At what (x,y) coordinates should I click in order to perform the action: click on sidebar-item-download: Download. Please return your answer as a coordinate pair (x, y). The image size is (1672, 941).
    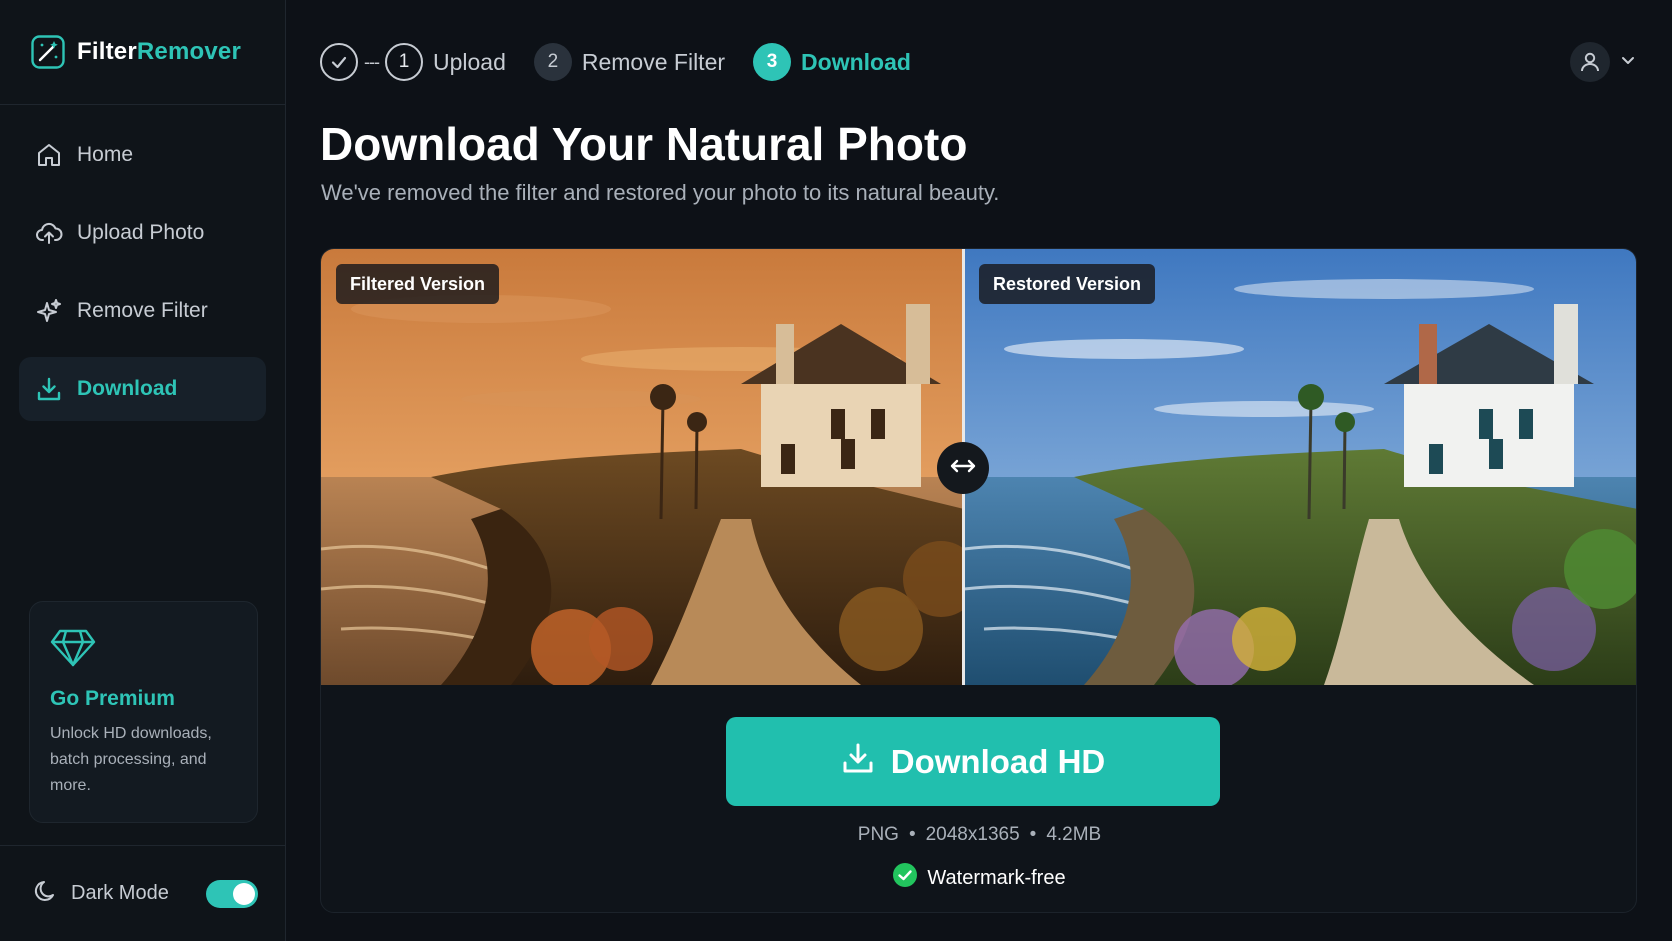
    Looking at the image, I should click on (142, 389).